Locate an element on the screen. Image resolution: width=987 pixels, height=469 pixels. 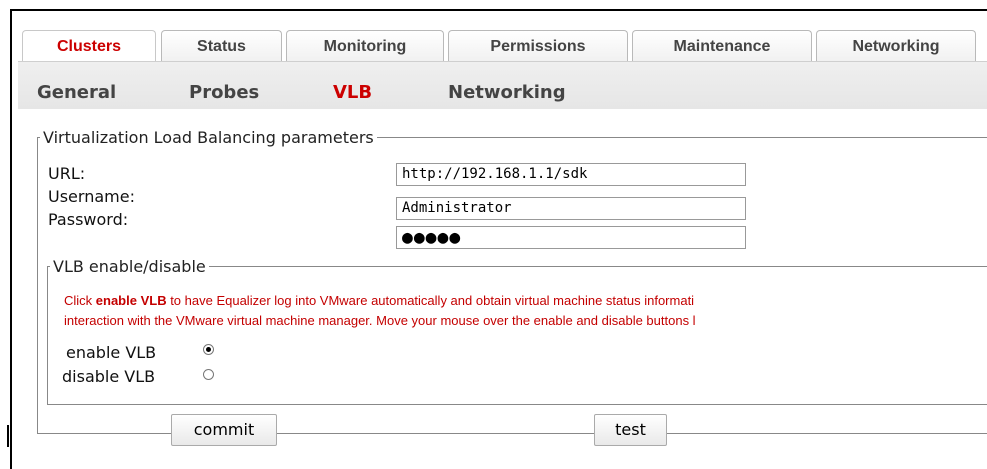
sub-tab-bar: General Probes VLB Networking is located at coordinates (502, 85).